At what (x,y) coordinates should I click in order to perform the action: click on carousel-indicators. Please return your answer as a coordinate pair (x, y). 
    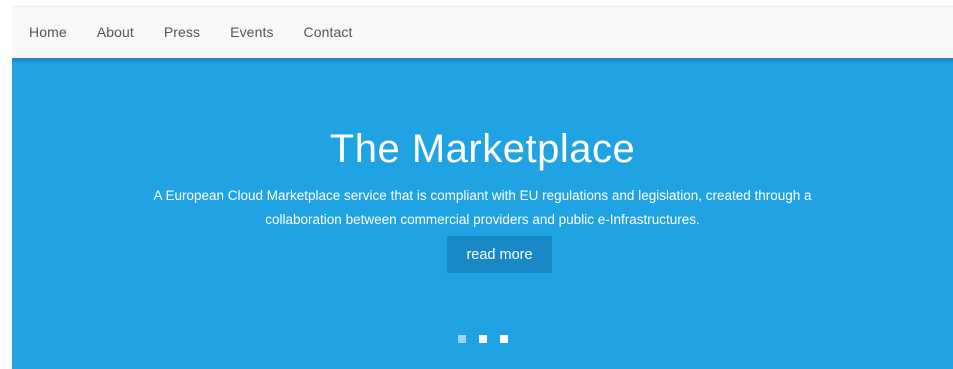
    Looking at the image, I should click on (482, 339).